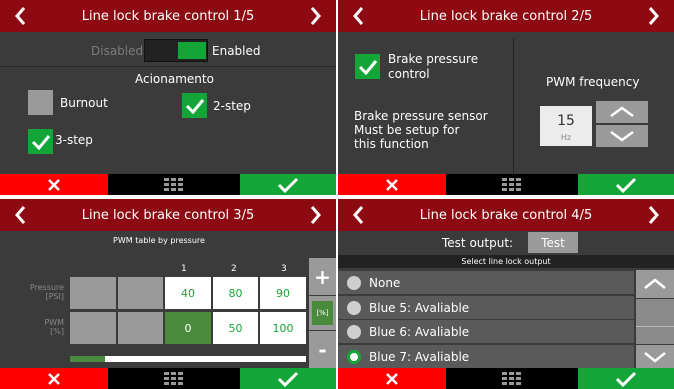  I want to click on decrement-button: -, so click(322, 350).